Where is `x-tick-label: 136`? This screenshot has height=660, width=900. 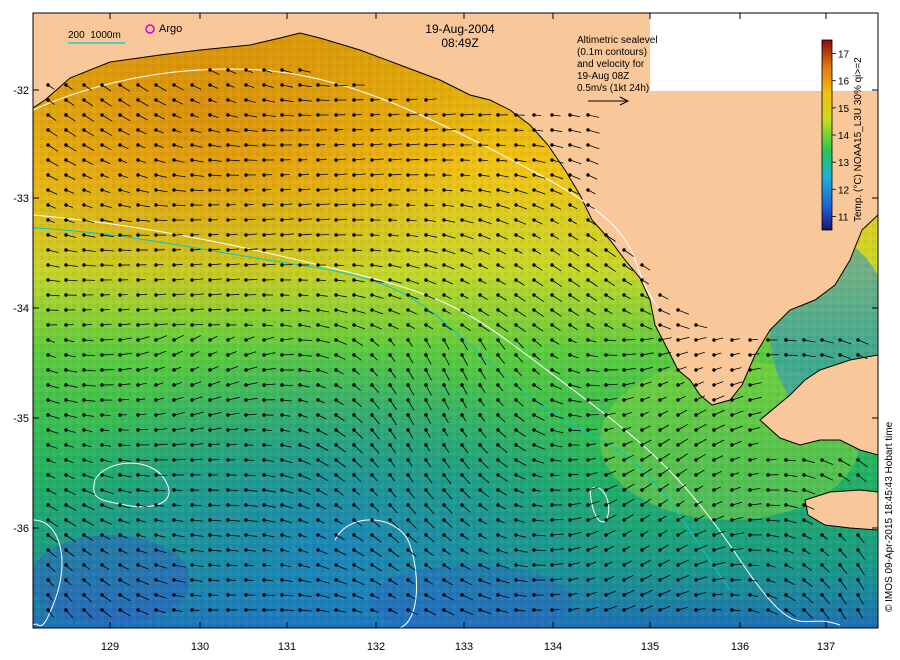 x-tick-label: 136 is located at coordinates (740, 647).